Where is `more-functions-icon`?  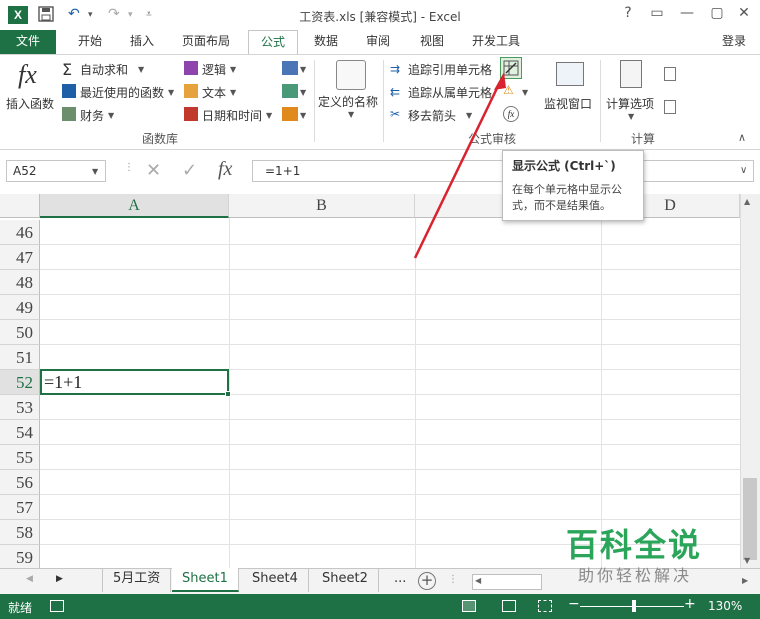
more-functions-icon is located at coordinates (290, 114).